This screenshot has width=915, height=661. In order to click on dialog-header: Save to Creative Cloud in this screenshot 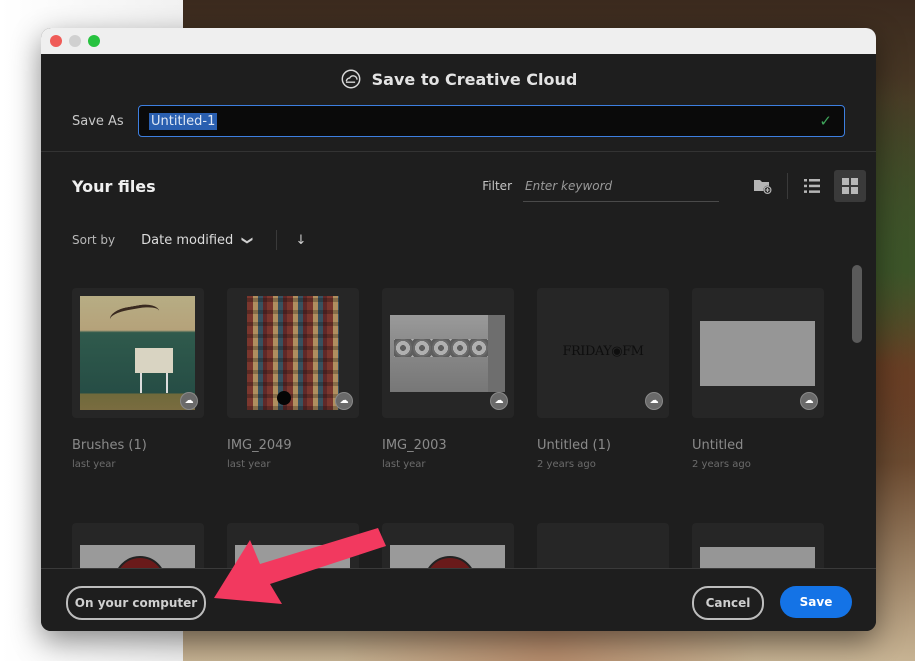, I will do `click(458, 79)`.